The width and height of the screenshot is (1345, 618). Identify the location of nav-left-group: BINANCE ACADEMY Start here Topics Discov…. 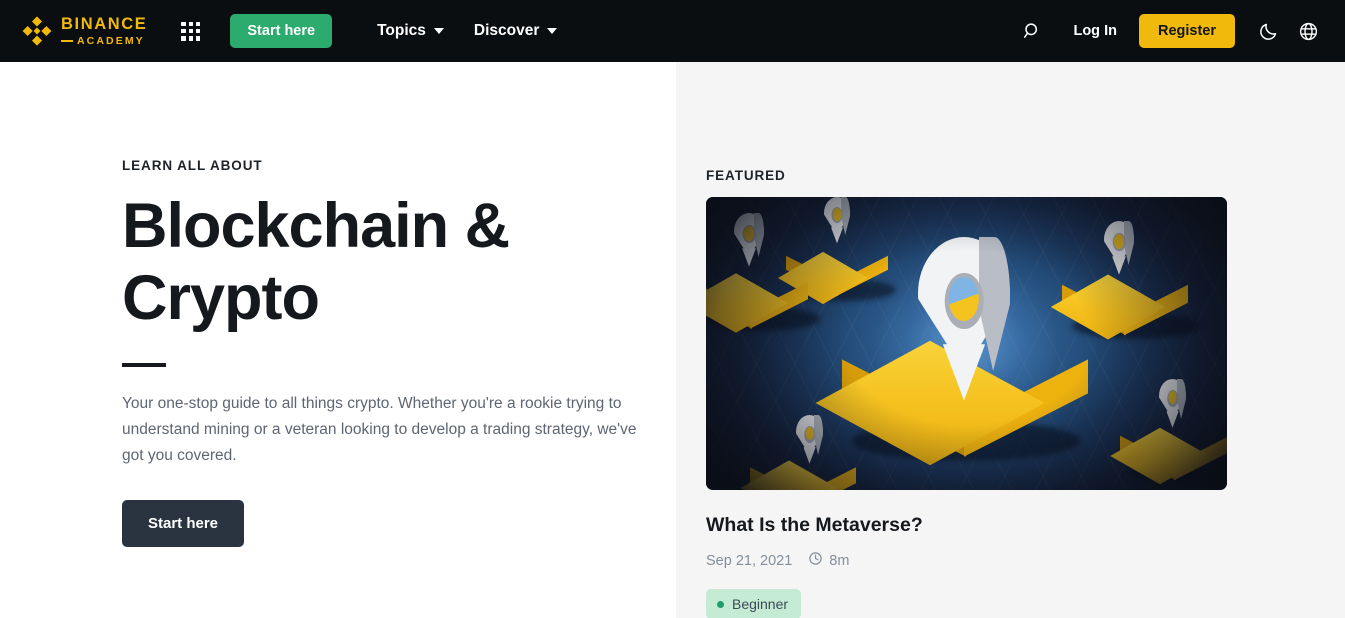
(297, 31).